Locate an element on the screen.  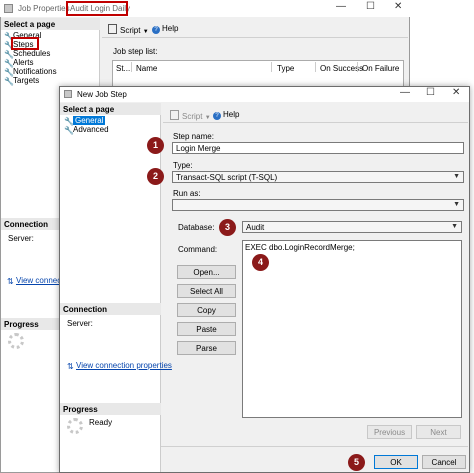
command-text: EXEC dbo.LoginRecordMerge; is located at coordinates (300, 247).